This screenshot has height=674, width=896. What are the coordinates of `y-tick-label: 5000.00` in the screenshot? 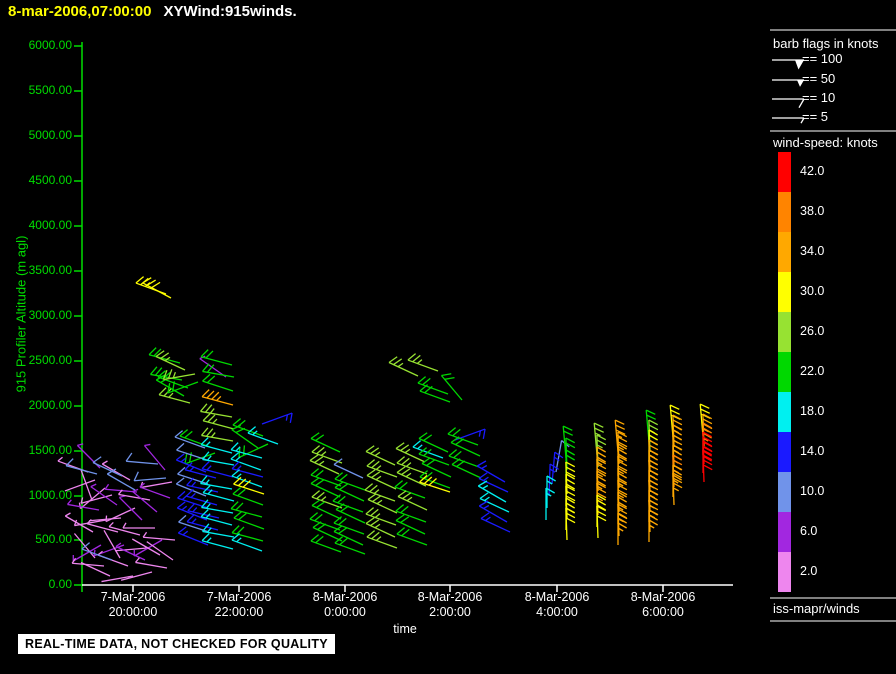 It's located at (50, 135).